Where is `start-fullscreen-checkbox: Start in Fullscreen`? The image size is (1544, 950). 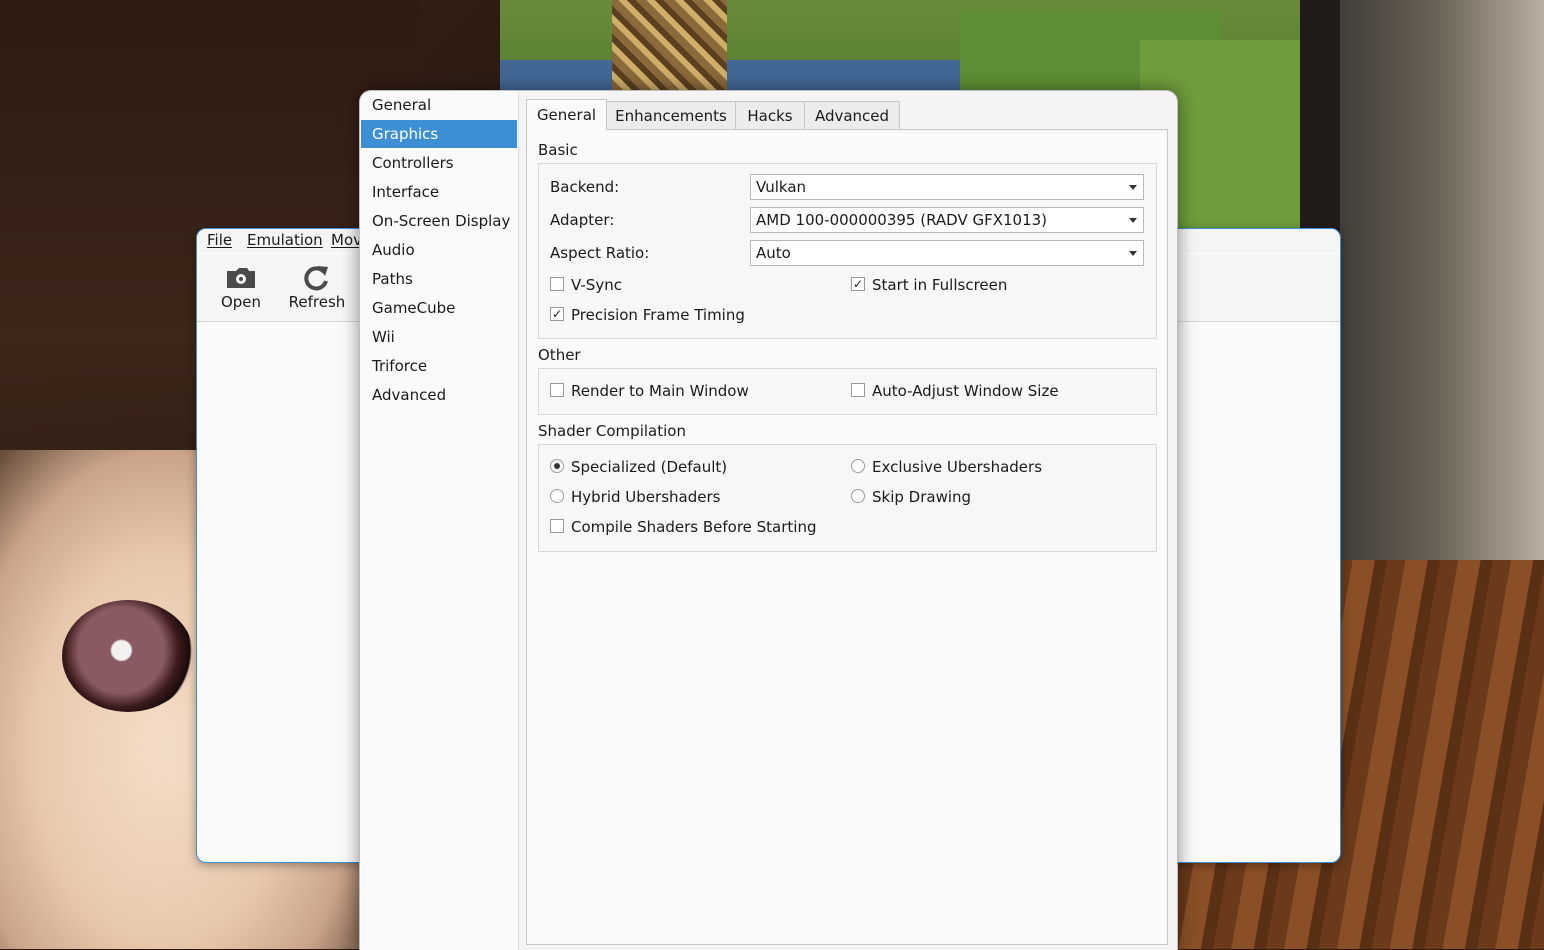 start-fullscreen-checkbox: Start in Fullscreen is located at coordinates (929, 284).